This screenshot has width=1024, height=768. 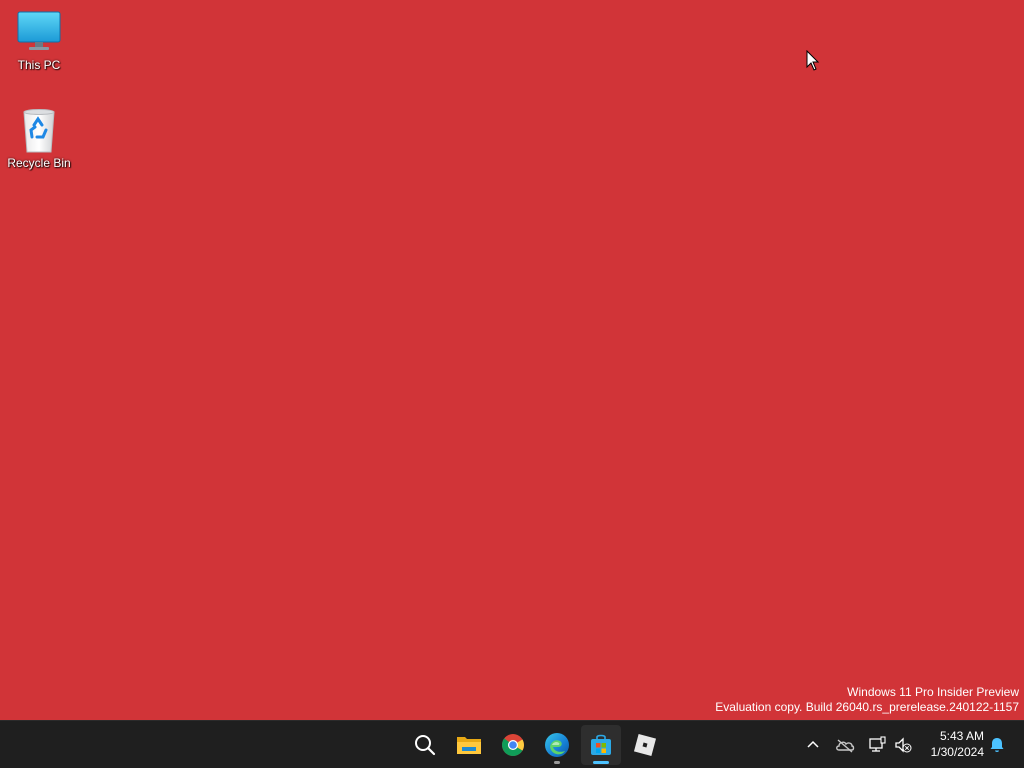 I want to click on desktop-icon-label: This PC, so click(x=39, y=65).